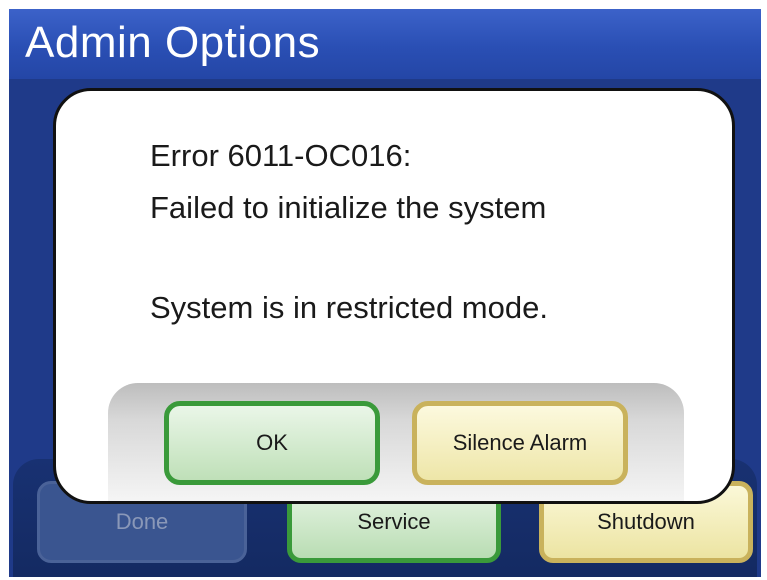  What do you see at coordinates (173, 42) in the screenshot?
I see `page-title: Admin Options` at bounding box center [173, 42].